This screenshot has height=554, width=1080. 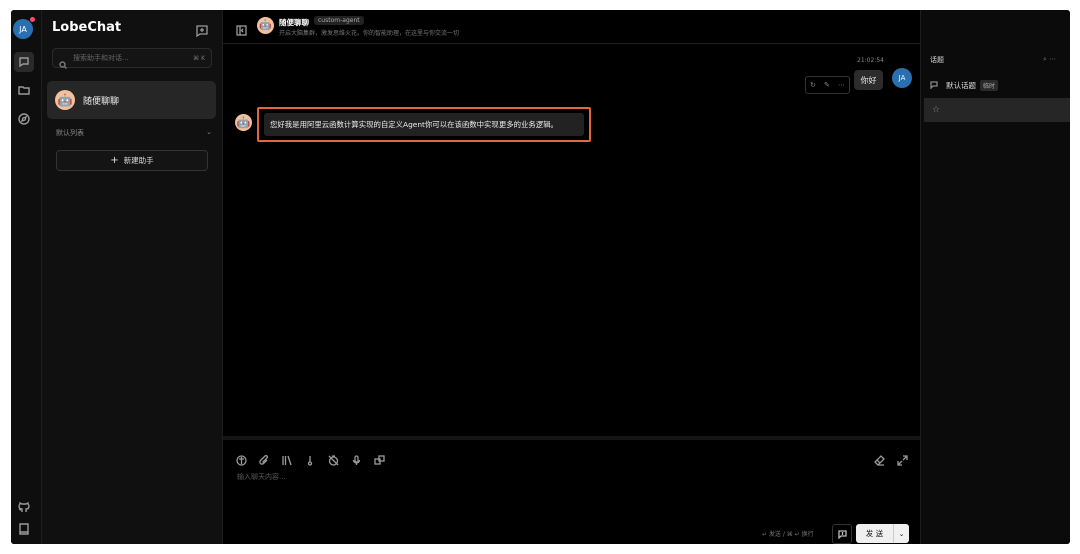 I want to click on nav-rail: JA, so click(x=26, y=277).